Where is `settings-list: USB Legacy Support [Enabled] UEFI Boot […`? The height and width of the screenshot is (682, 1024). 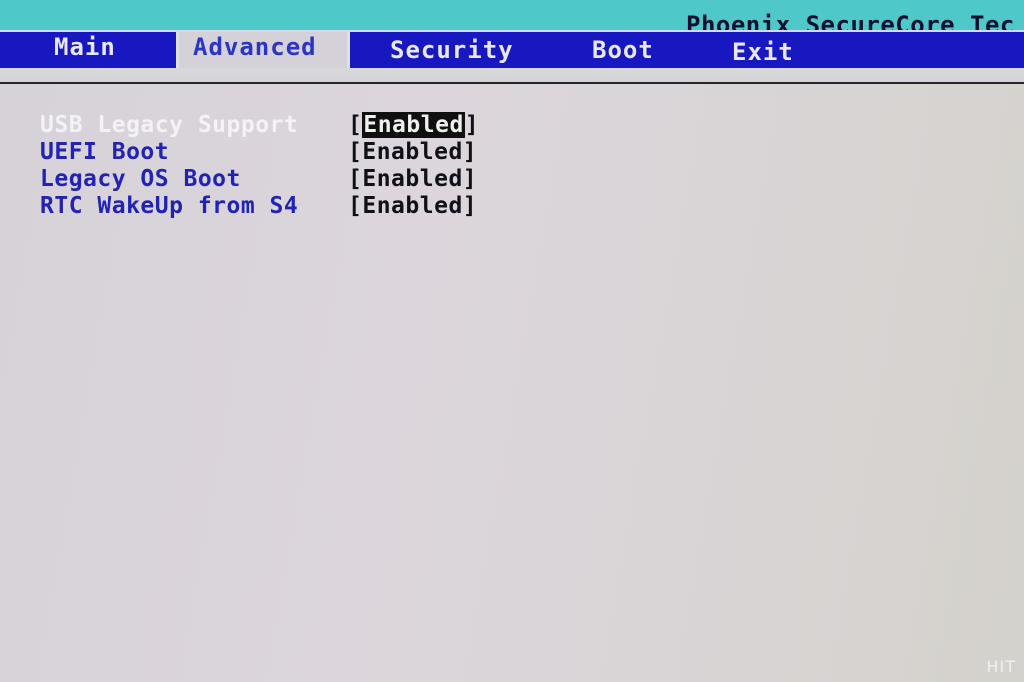 settings-list: USB Legacy Support [Enabled] UEFI Boot [… is located at coordinates (280, 166).